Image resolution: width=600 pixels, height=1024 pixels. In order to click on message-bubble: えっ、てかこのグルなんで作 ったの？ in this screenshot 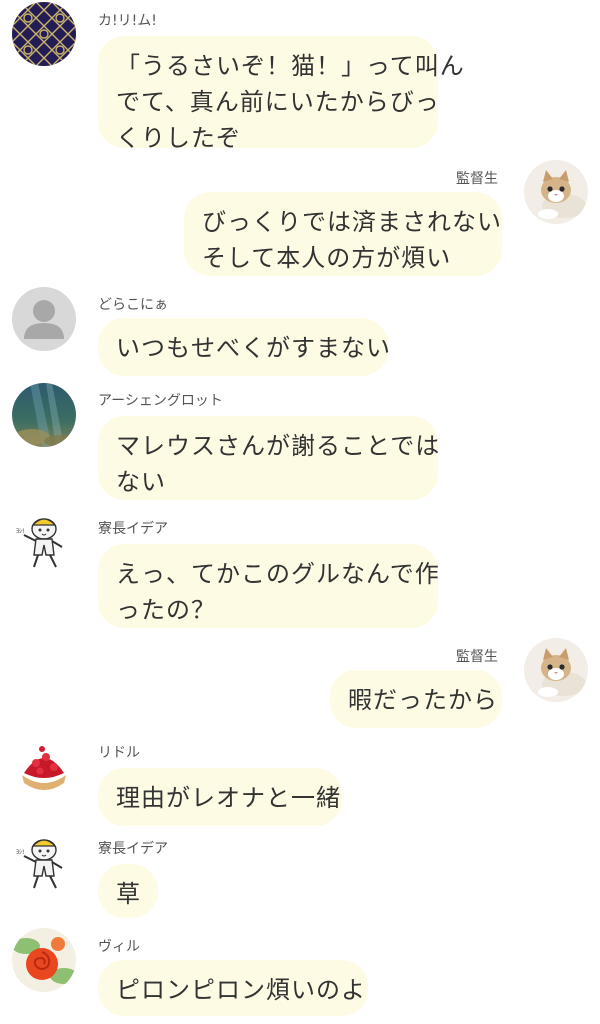, I will do `click(269, 586)`.